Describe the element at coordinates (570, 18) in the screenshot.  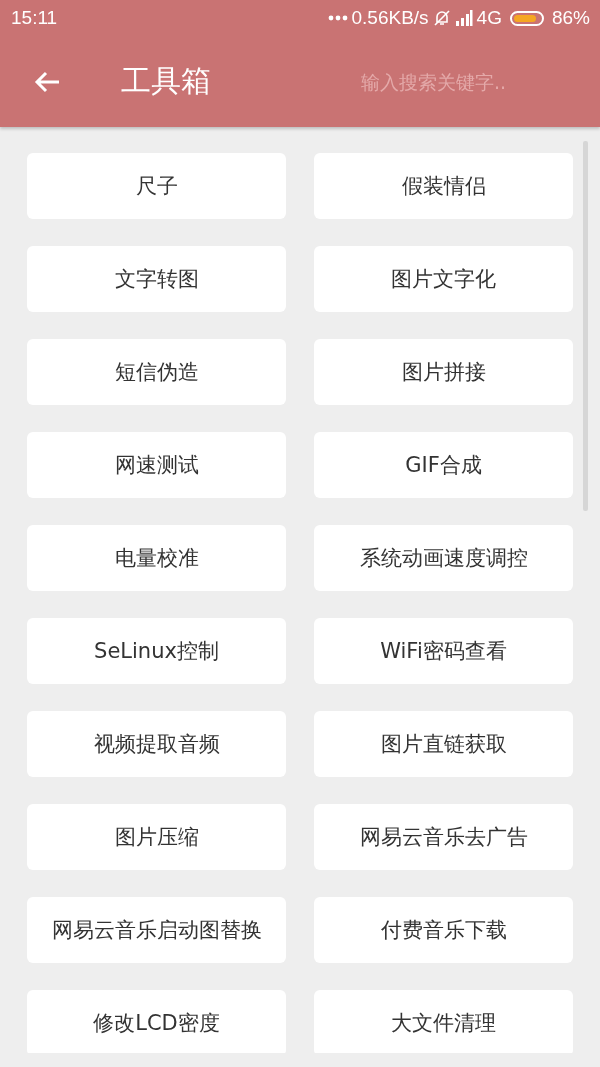
I see `battery-percent: 86%` at that location.